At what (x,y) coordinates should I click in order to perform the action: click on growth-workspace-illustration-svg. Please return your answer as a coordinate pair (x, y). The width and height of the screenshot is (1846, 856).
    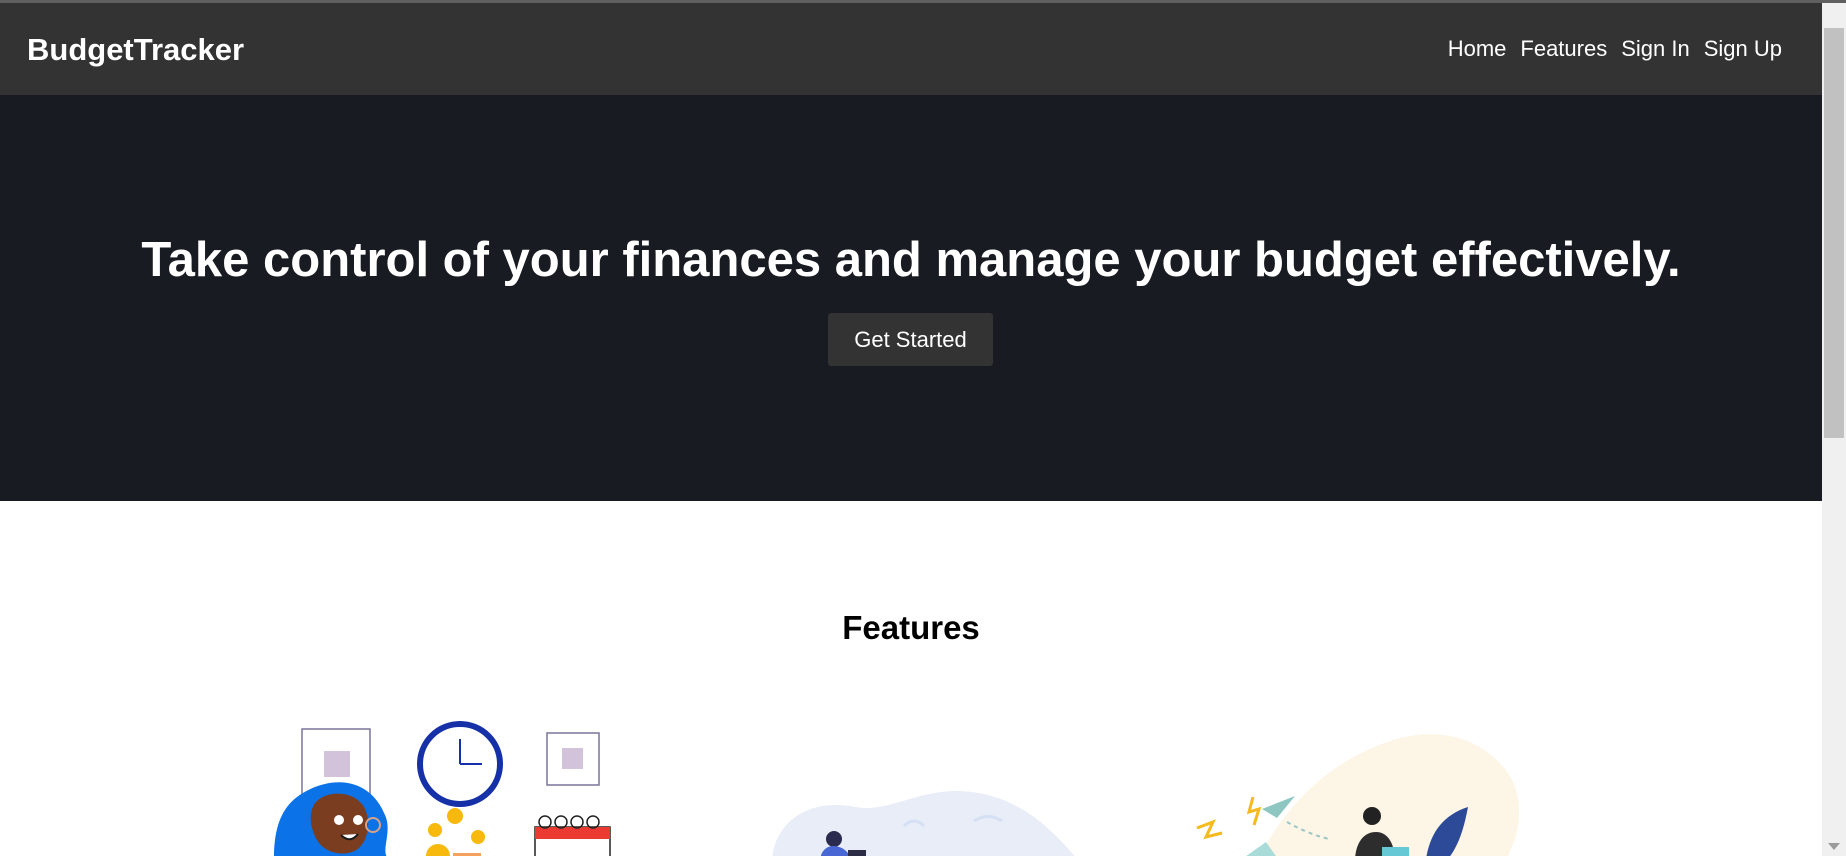
    Looking at the image, I should click on (1357, 795).